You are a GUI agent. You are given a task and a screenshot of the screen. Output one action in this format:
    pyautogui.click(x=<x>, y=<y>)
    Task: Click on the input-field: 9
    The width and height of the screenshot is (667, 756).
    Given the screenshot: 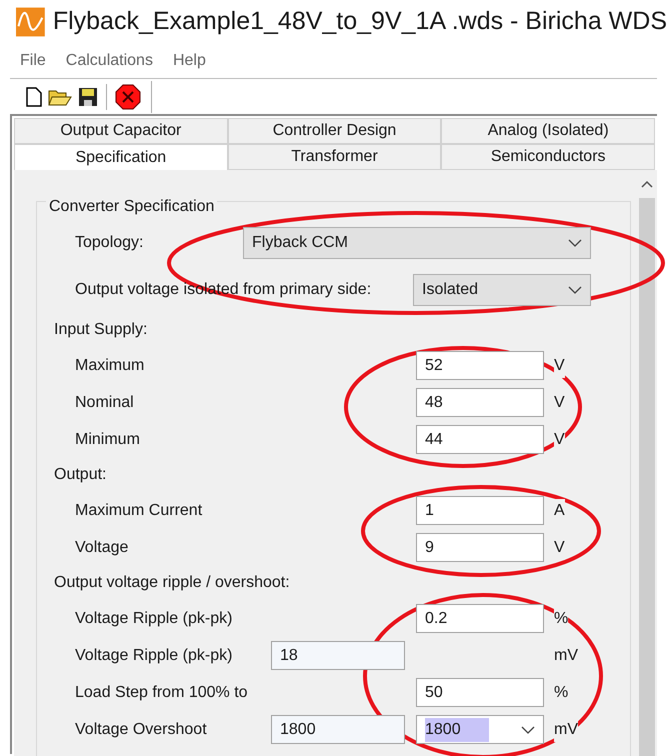 What is the action you would take?
    pyautogui.click(x=480, y=547)
    